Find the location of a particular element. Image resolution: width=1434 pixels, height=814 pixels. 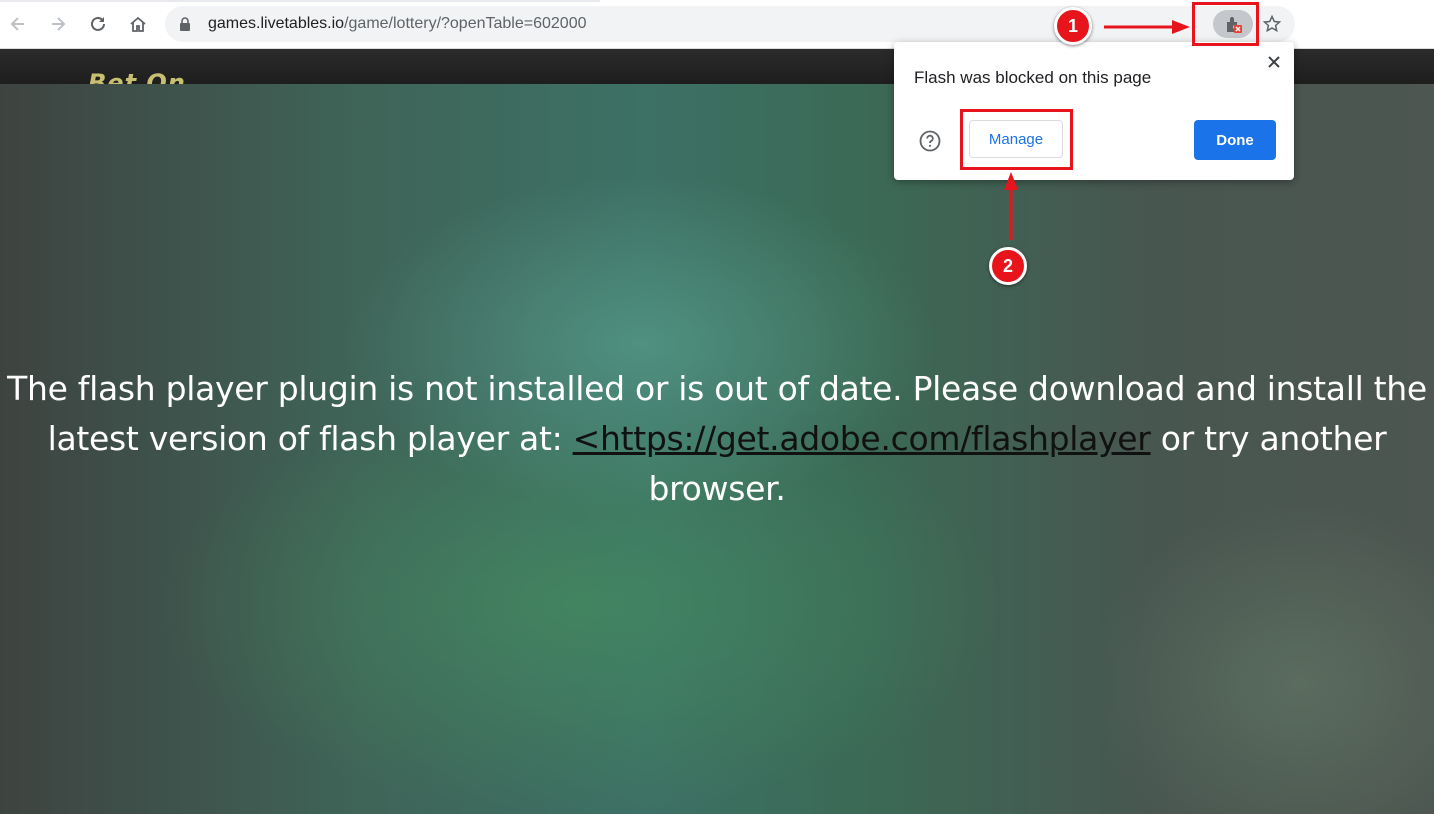

star-icon is located at coordinates (1272, 23).